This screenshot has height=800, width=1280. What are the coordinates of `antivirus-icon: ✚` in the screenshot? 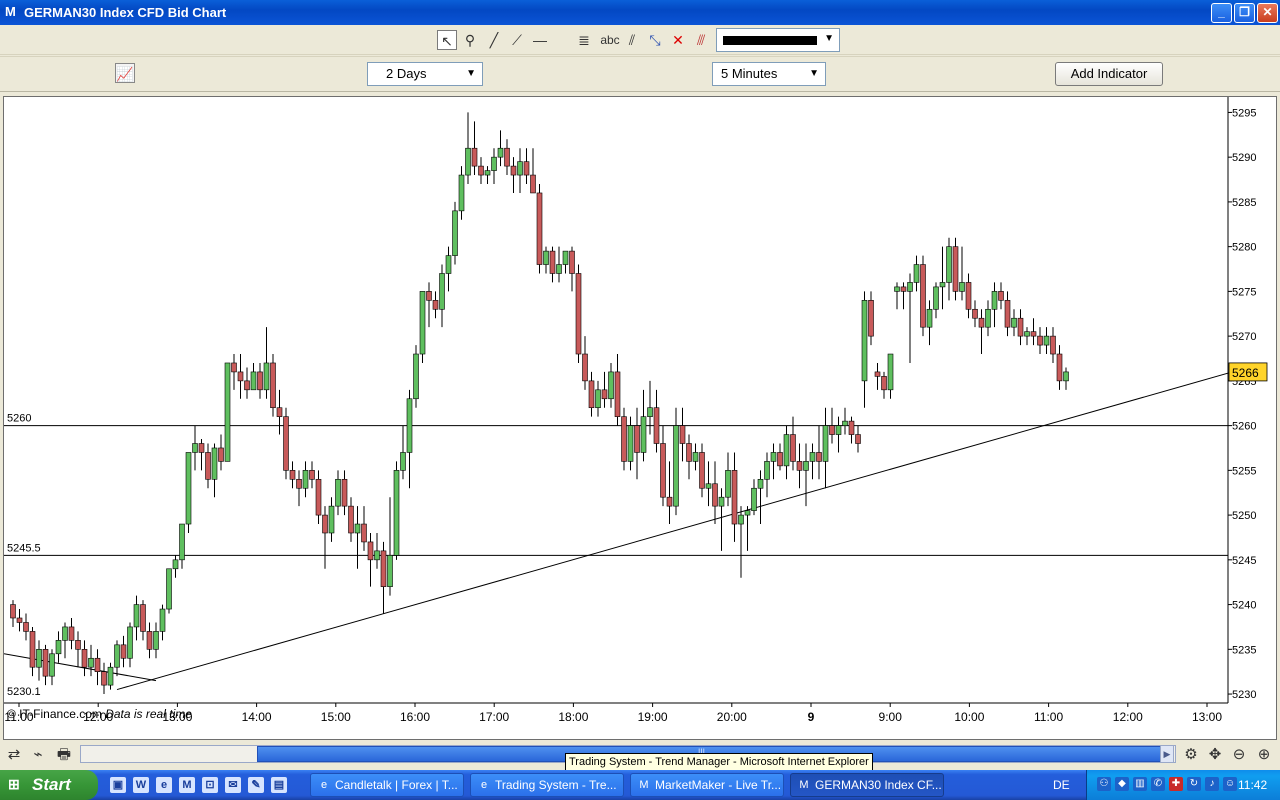 It's located at (1176, 784).